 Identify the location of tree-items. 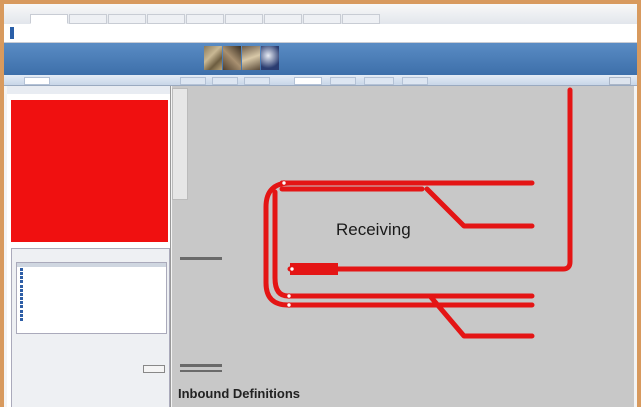
(91, 294).